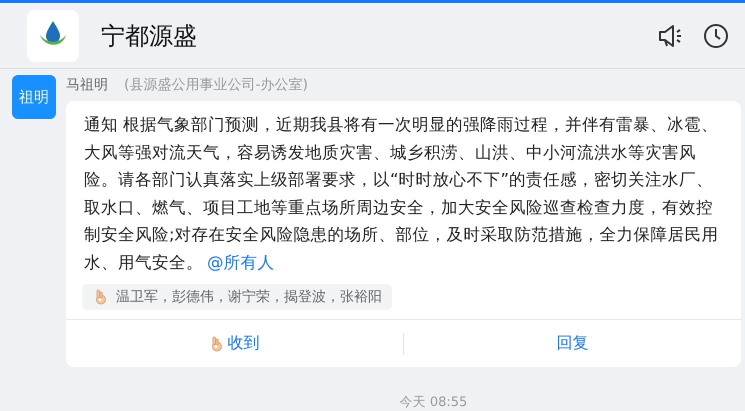 The image size is (745, 411). I want to click on message-time: 今天 08:55, so click(434, 402).